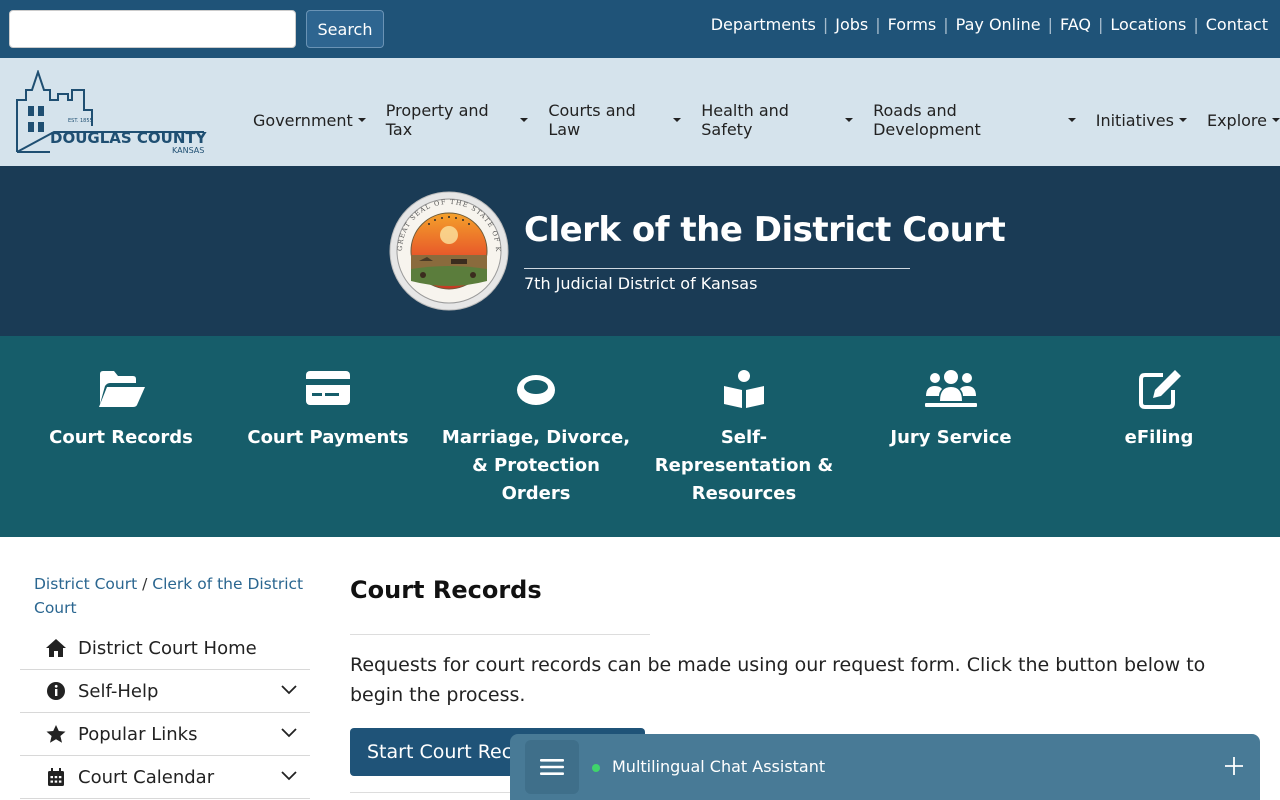 The image size is (1280, 800). What do you see at coordinates (56, 691) in the screenshot?
I see `info-circle-icon` at bounding box center [56, 691].